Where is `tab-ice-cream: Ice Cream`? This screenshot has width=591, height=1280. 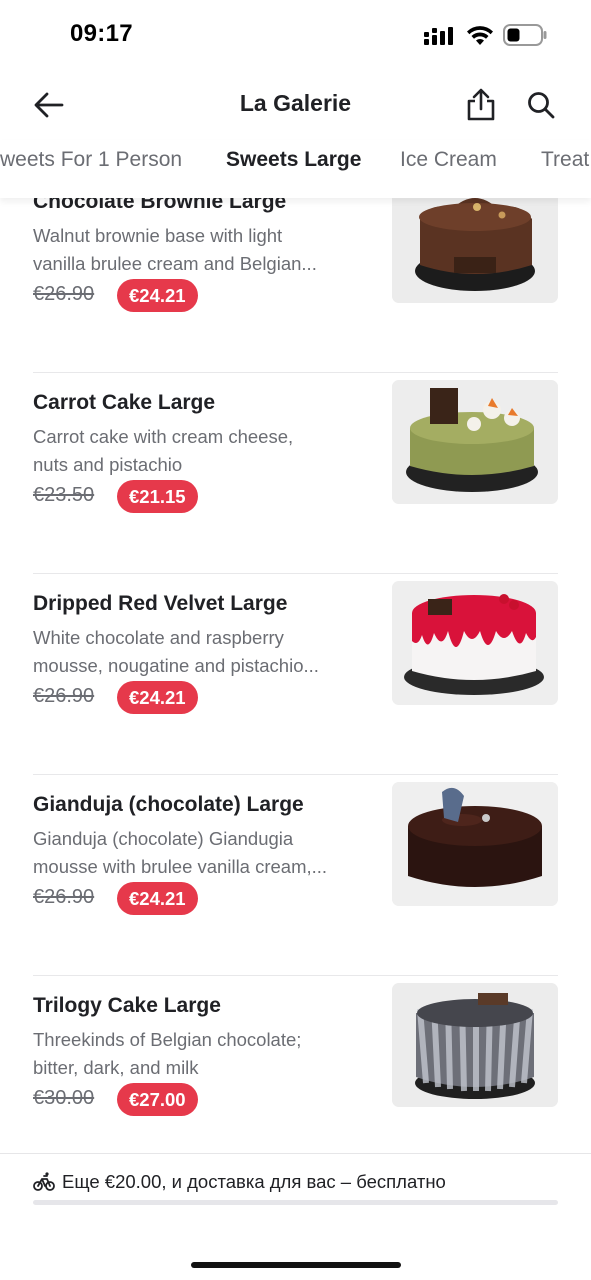
tab-ice-cream: Ice Cream is located at coordinates (448, 160).